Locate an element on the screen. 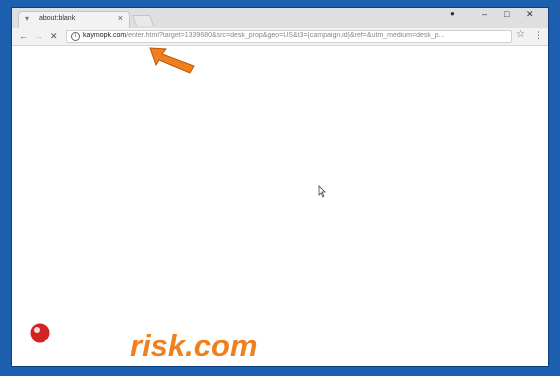  orange-arrow-annotation is located at coordinates (172, 60).